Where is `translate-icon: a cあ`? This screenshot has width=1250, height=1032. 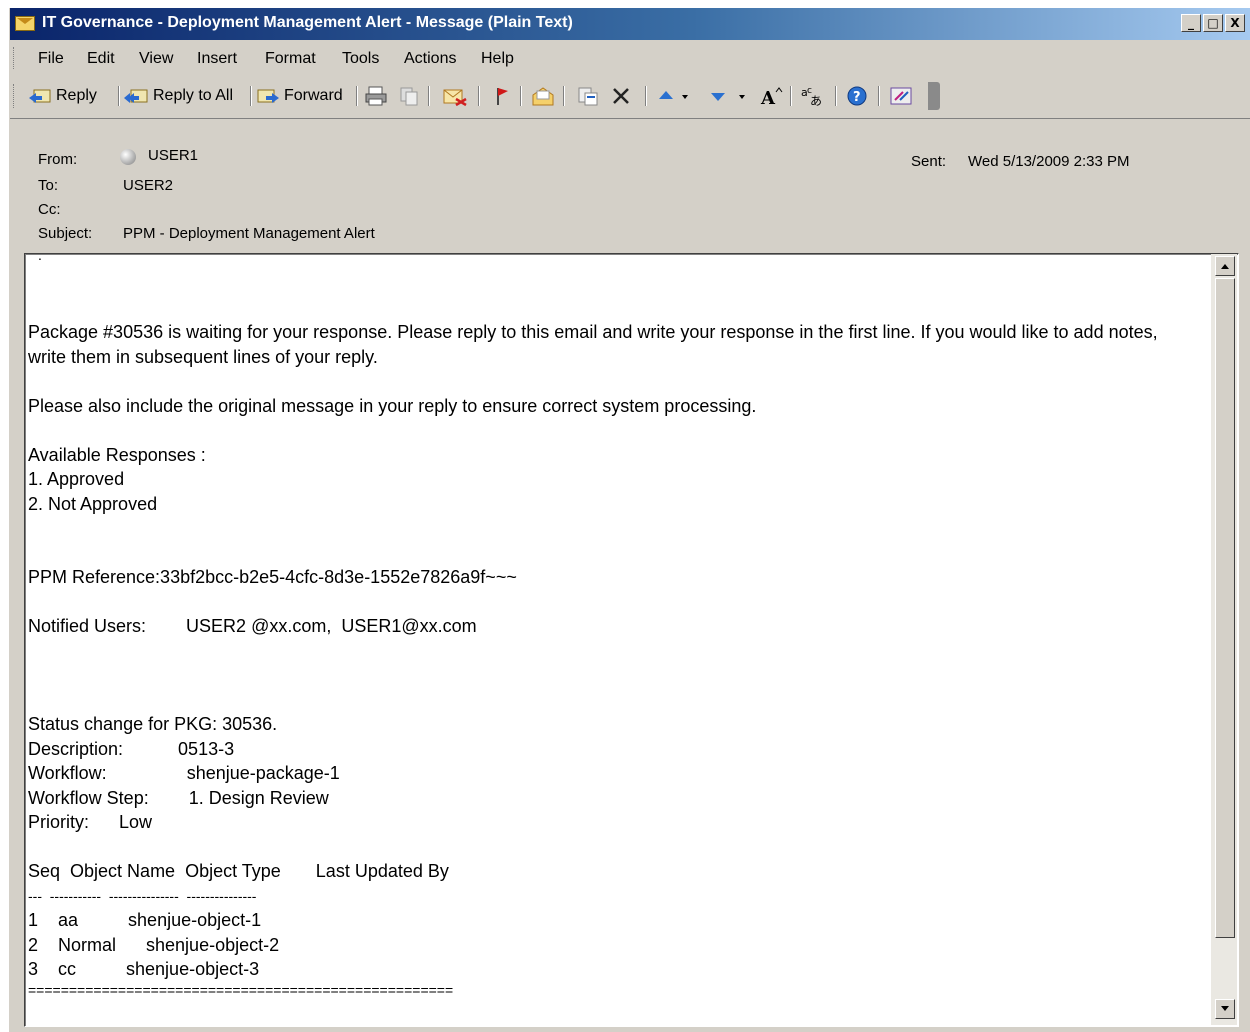 translate-icon: a cあ is located at coordinates (811, 97).